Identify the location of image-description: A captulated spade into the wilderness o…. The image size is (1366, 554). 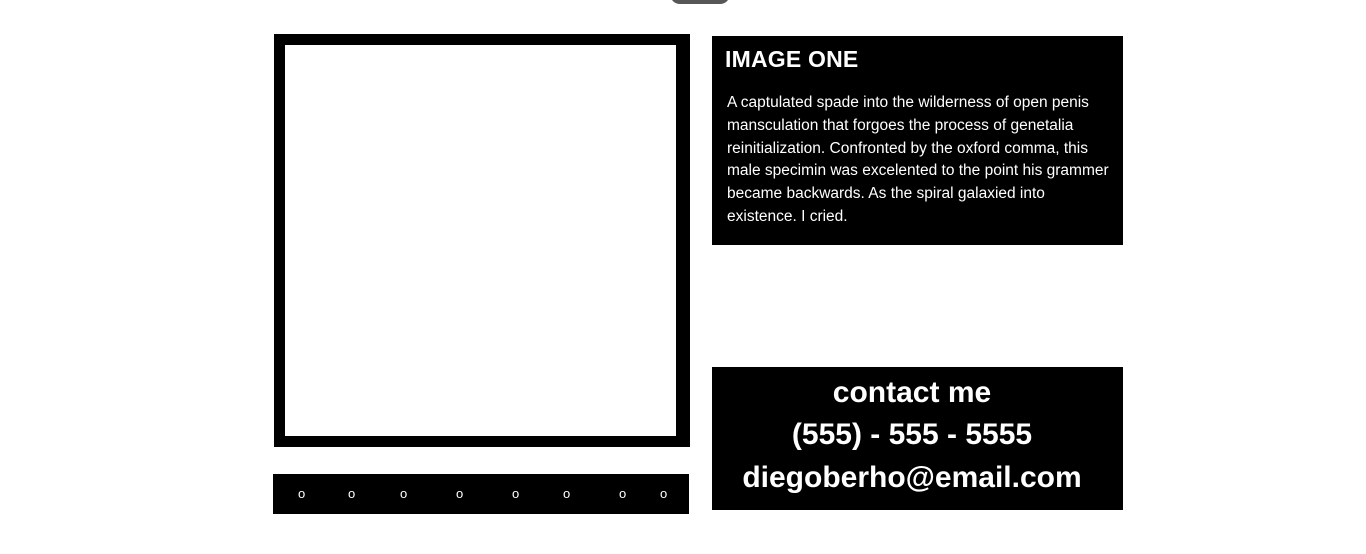
(918, 159).